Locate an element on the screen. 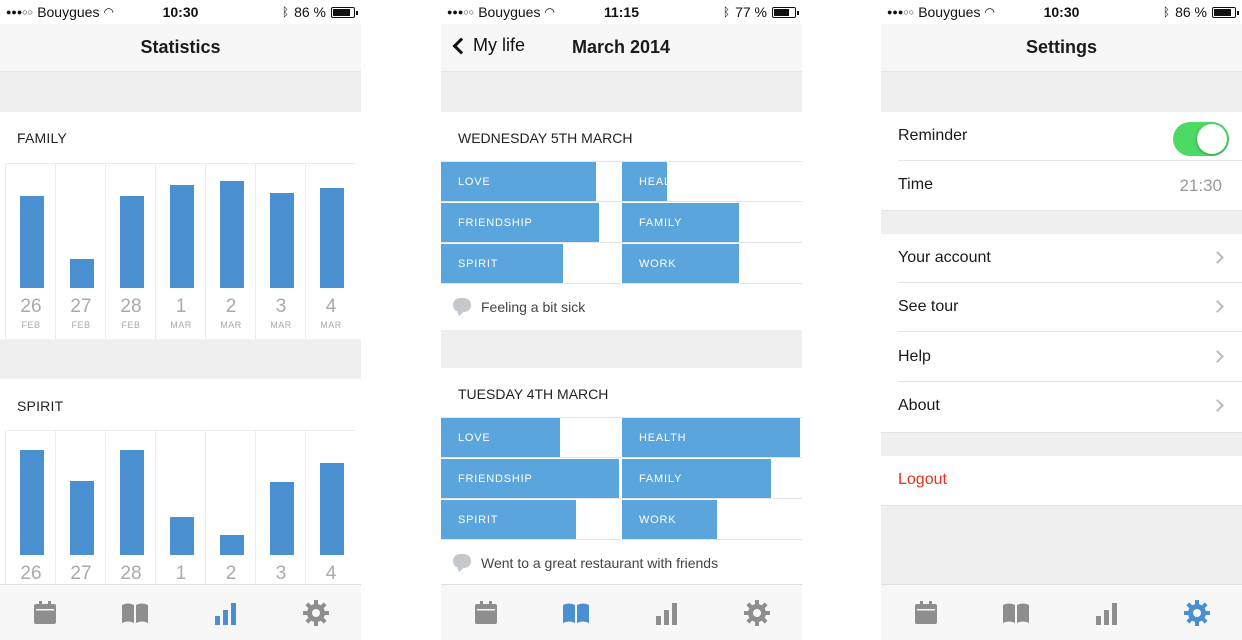 The height and width of the screenshot is (640, 1242). menu-item-label: See tour is located at coordinates (928, 306).